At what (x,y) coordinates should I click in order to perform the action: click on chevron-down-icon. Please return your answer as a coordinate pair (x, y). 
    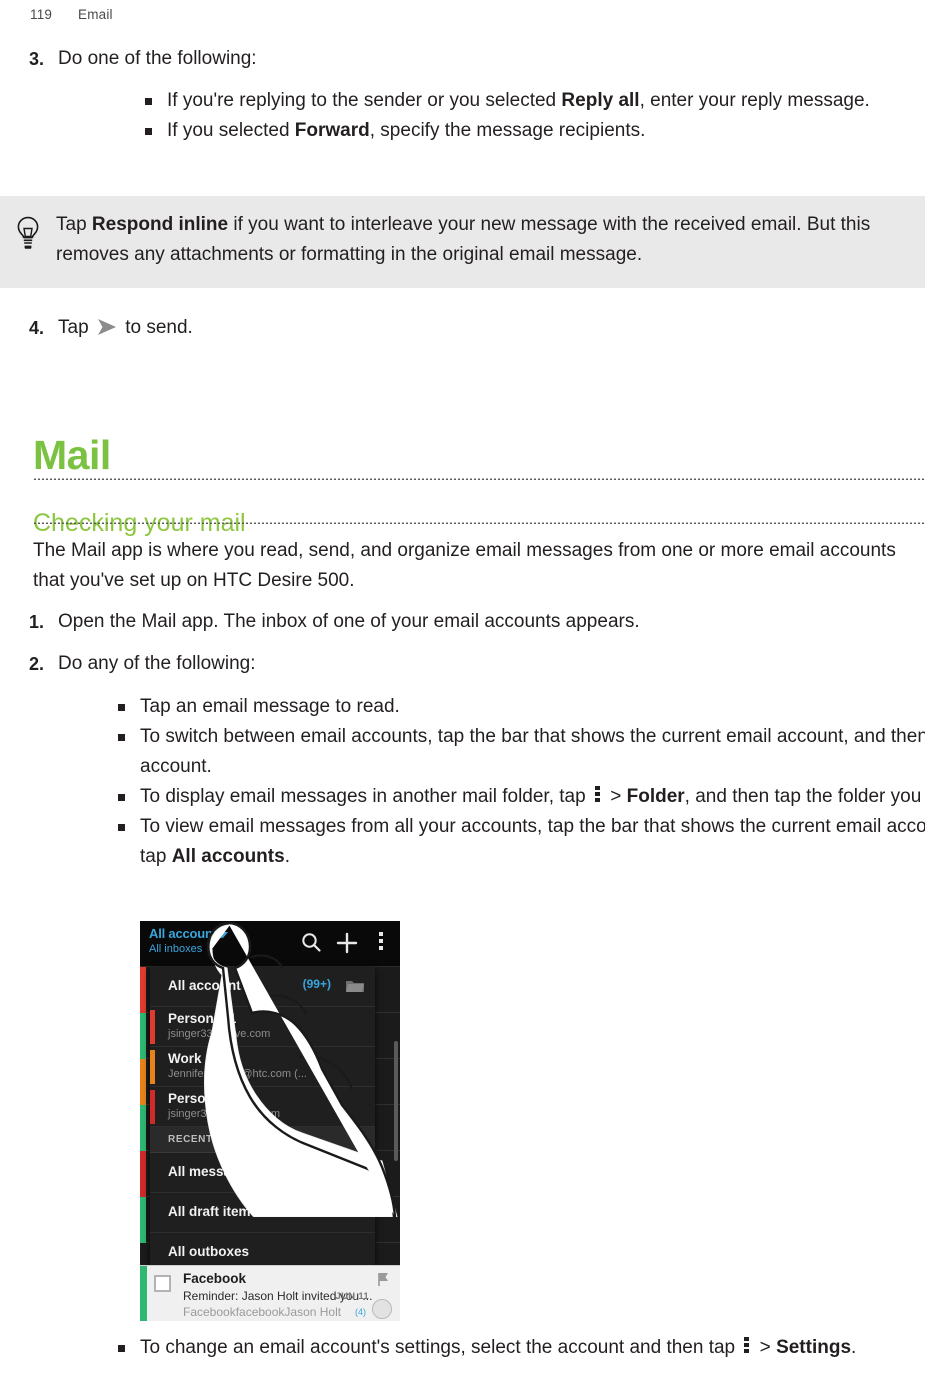
    Looking at the image, I should click on (223, 935).